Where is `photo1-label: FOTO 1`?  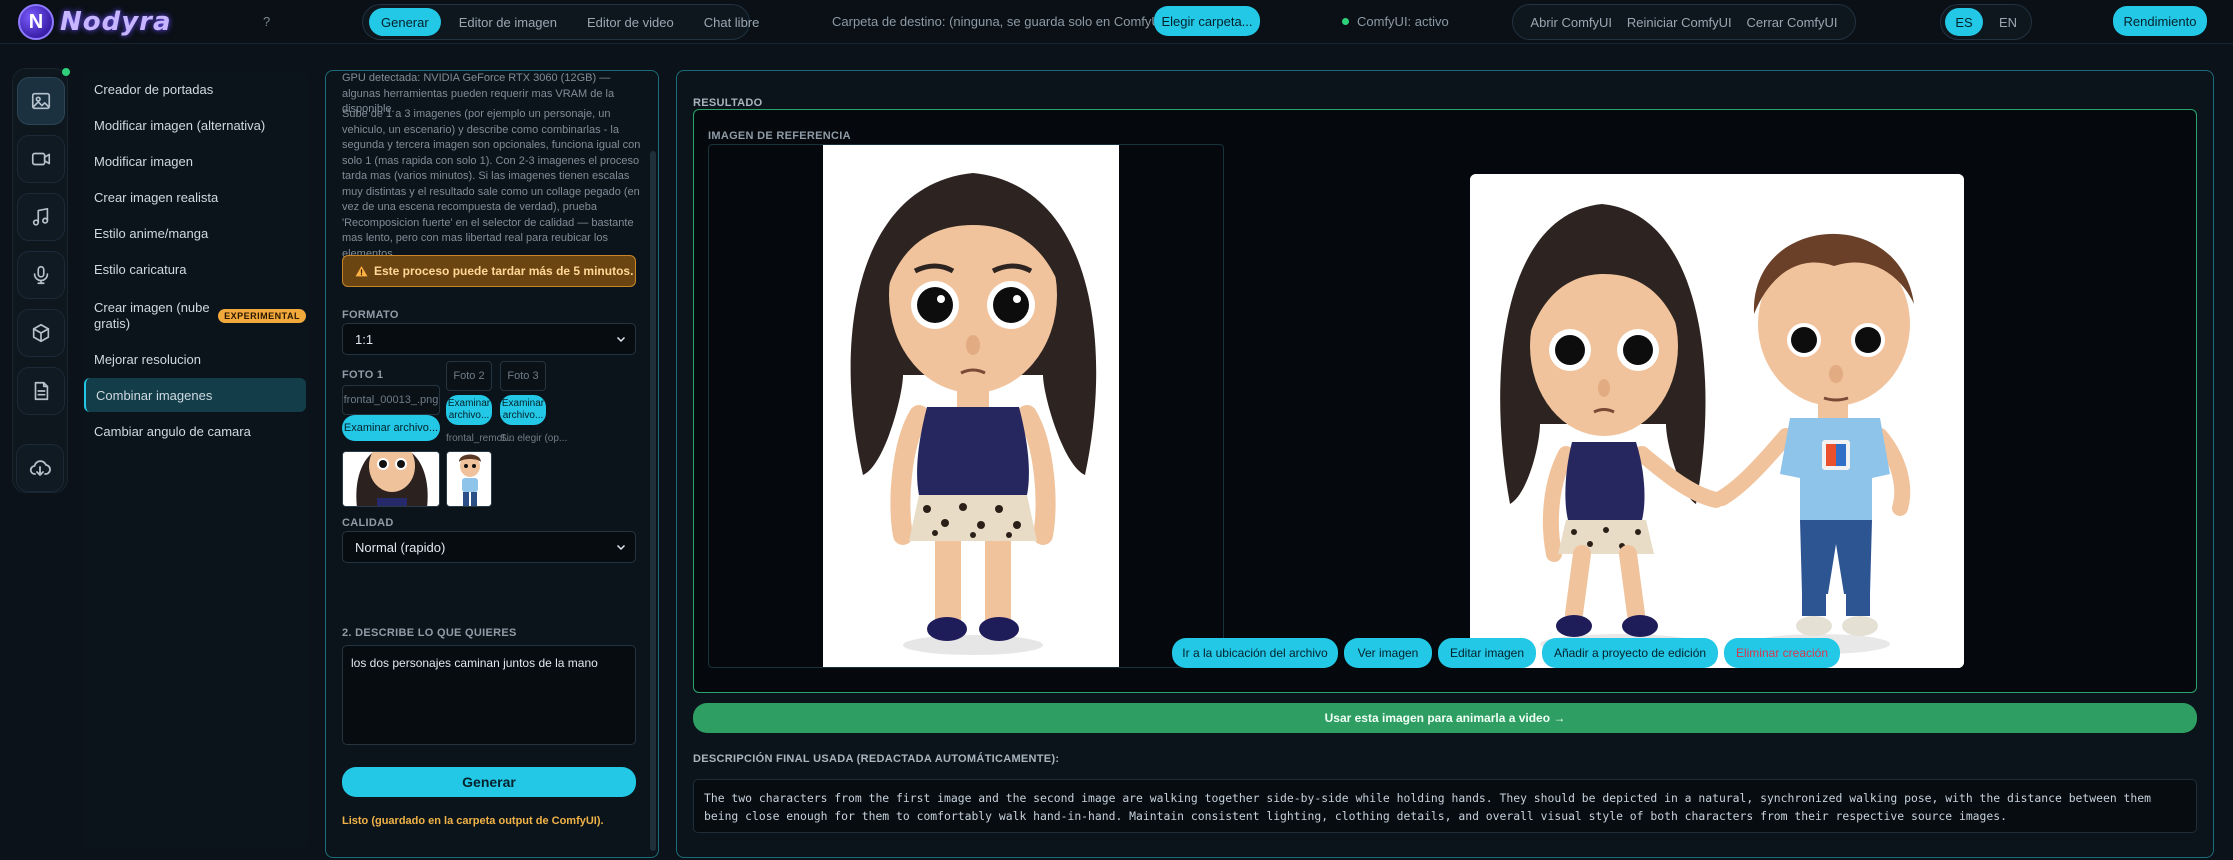
photo1-label: FOTO 1 is located at coordinates (363, 375).